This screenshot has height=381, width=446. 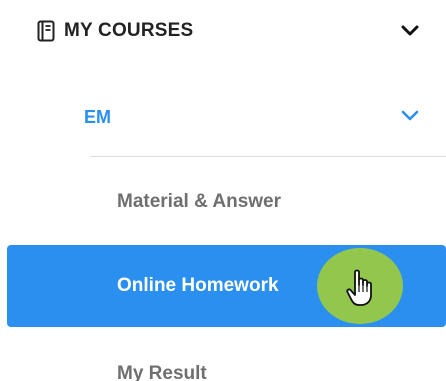 I want to click on hand-pointer-icon, so click(x=359, y=287).